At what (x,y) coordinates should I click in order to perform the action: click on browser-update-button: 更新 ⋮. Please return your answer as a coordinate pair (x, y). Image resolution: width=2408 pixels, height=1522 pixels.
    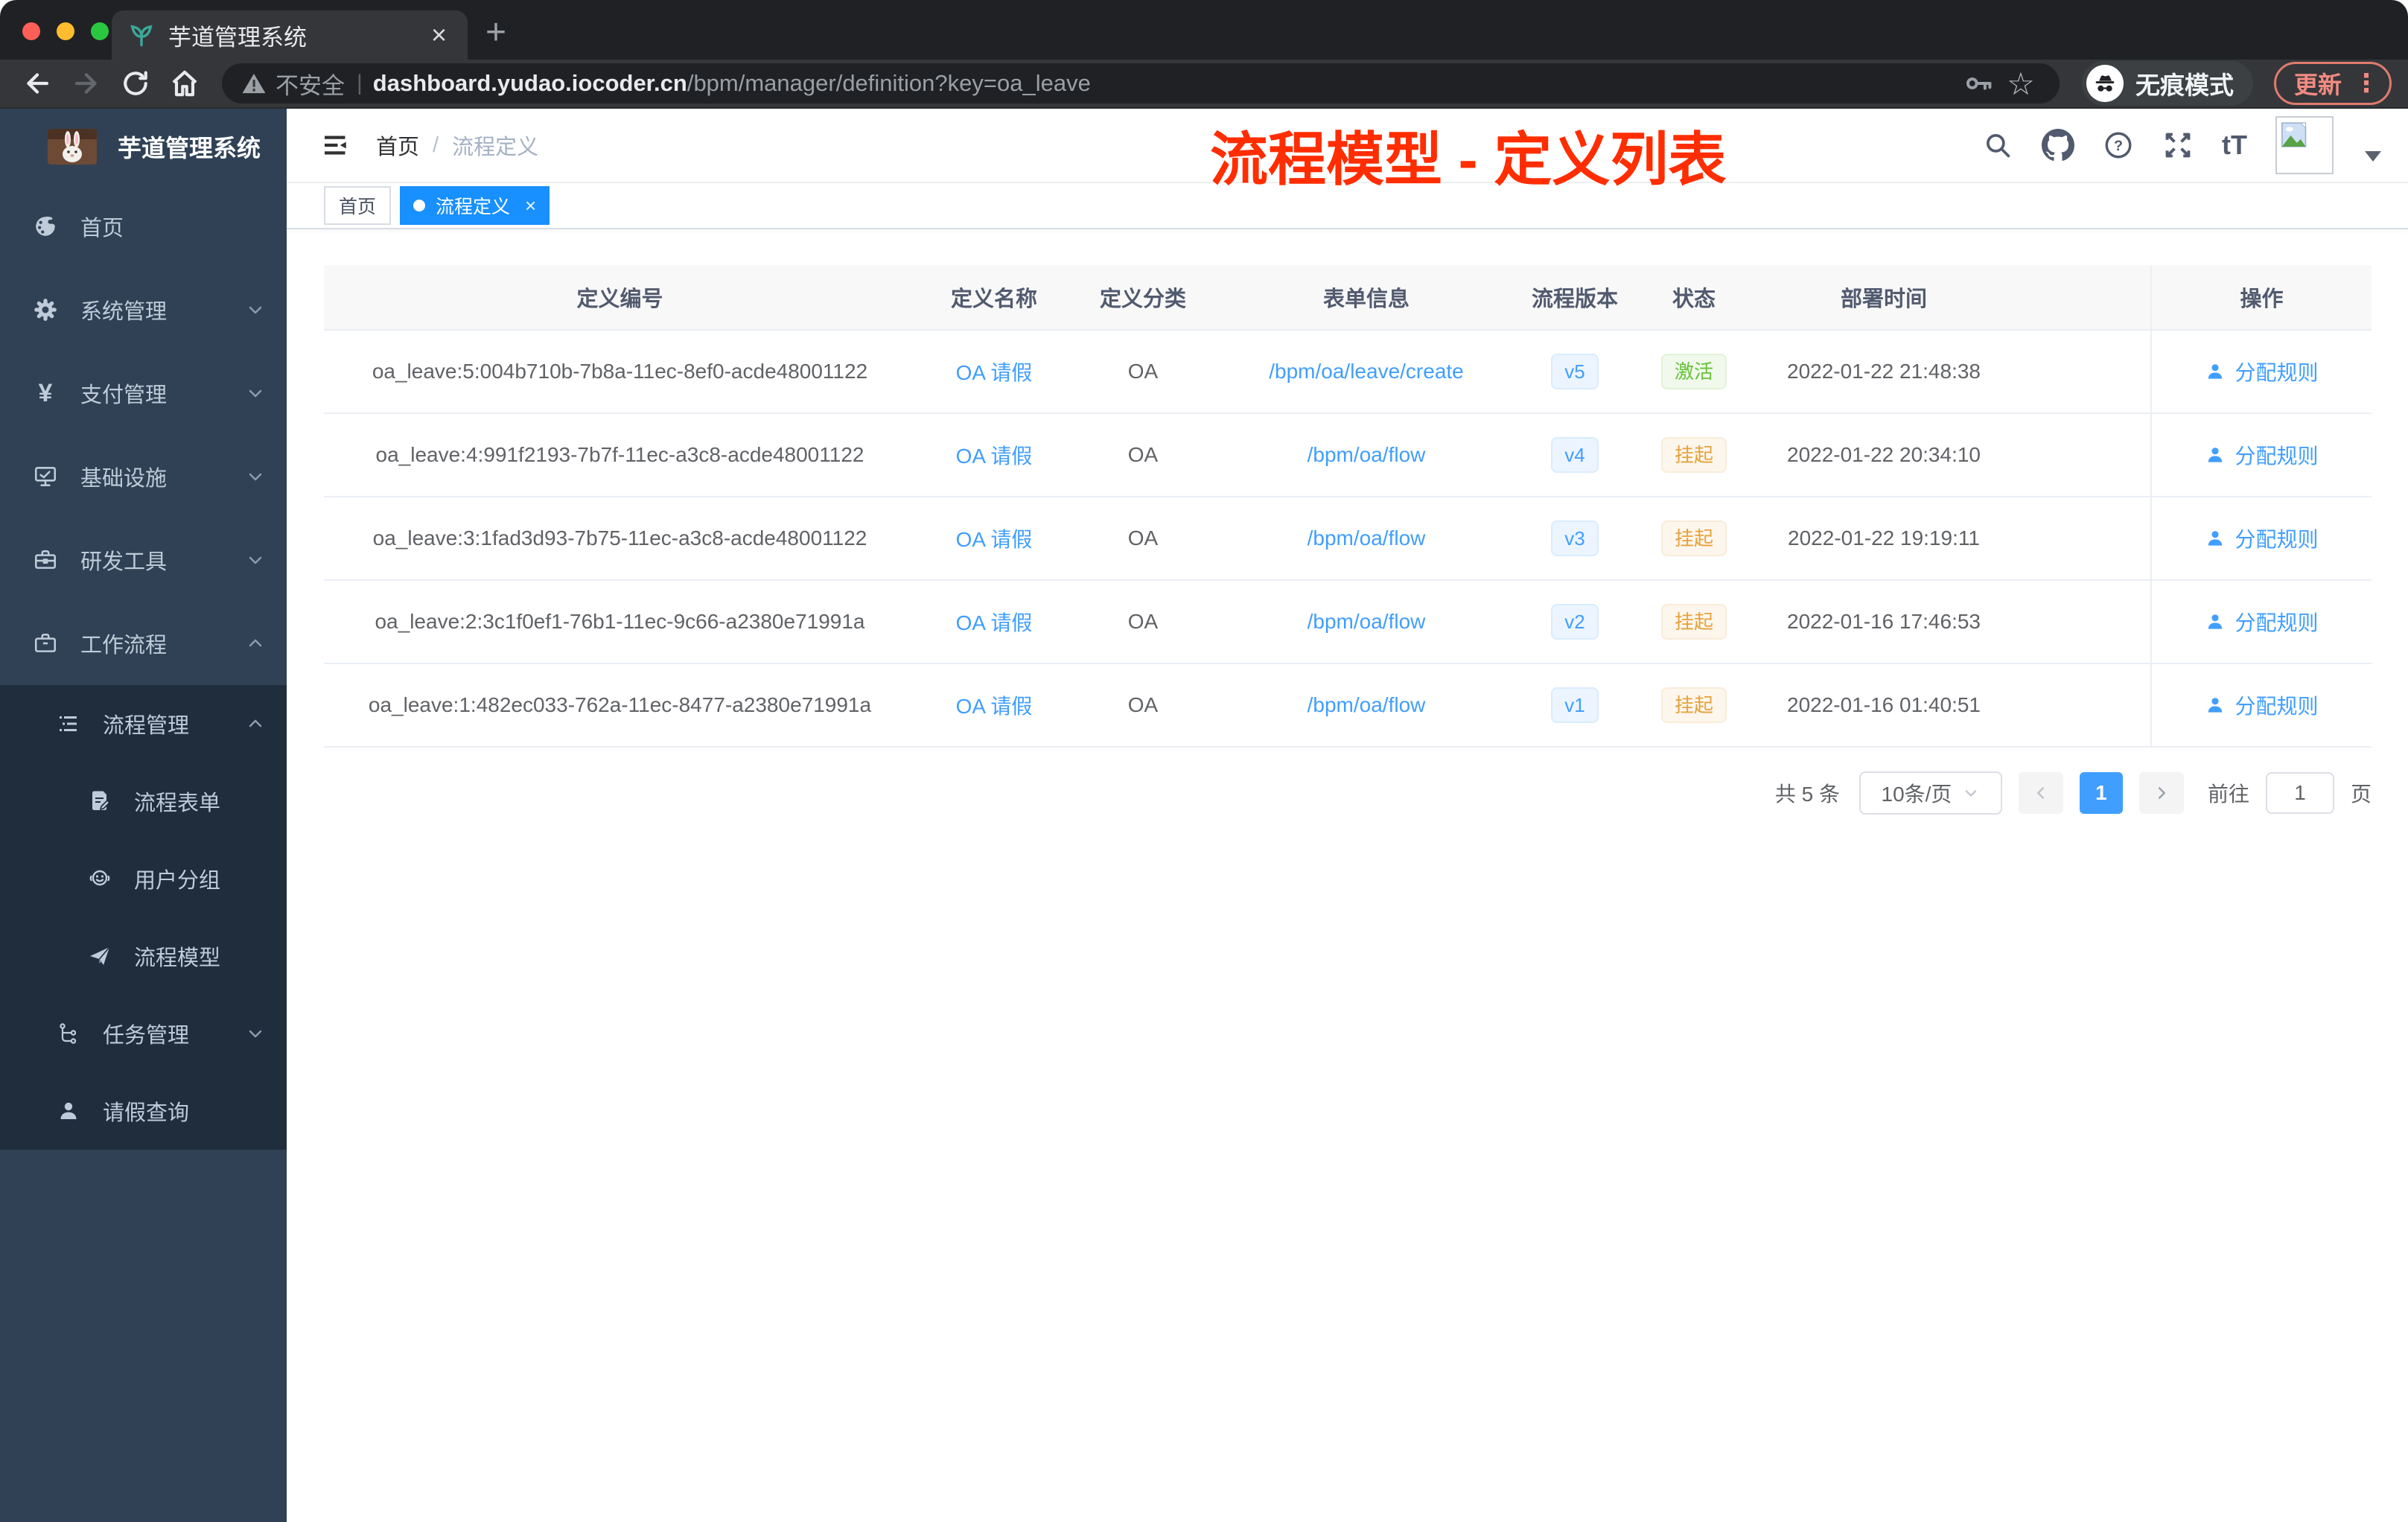
    Looking at the image, I should click on (2332, 83).